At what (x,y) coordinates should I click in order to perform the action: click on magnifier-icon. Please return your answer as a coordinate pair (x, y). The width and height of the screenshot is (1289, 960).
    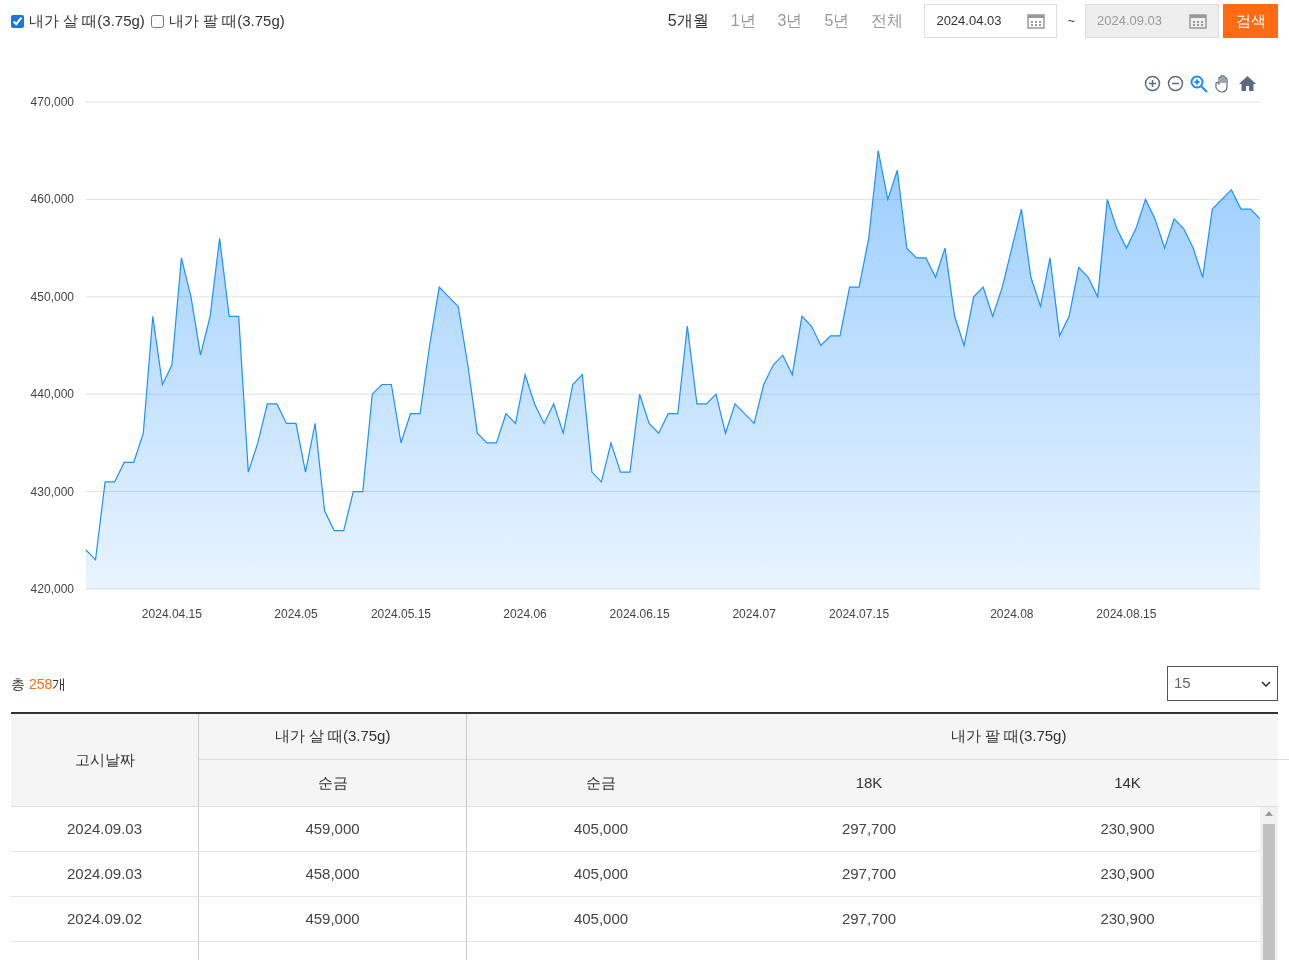
    Looking at the image, I should click on (1199, 83).